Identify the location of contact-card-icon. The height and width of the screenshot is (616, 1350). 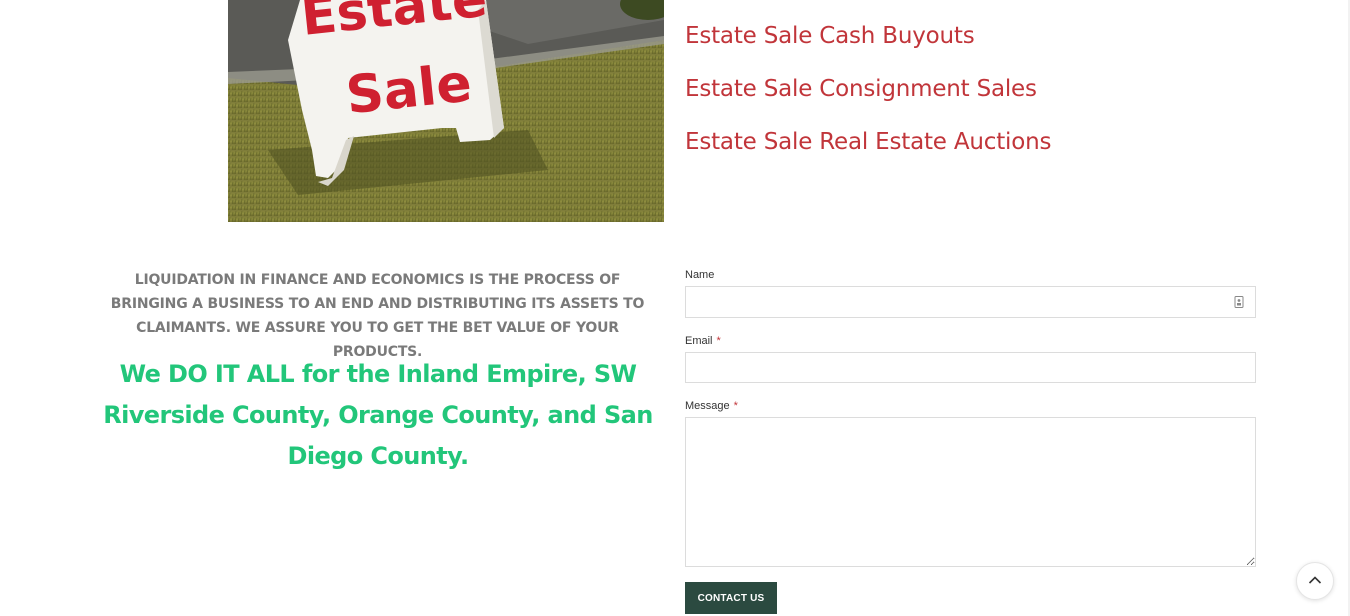
(1239, 302).